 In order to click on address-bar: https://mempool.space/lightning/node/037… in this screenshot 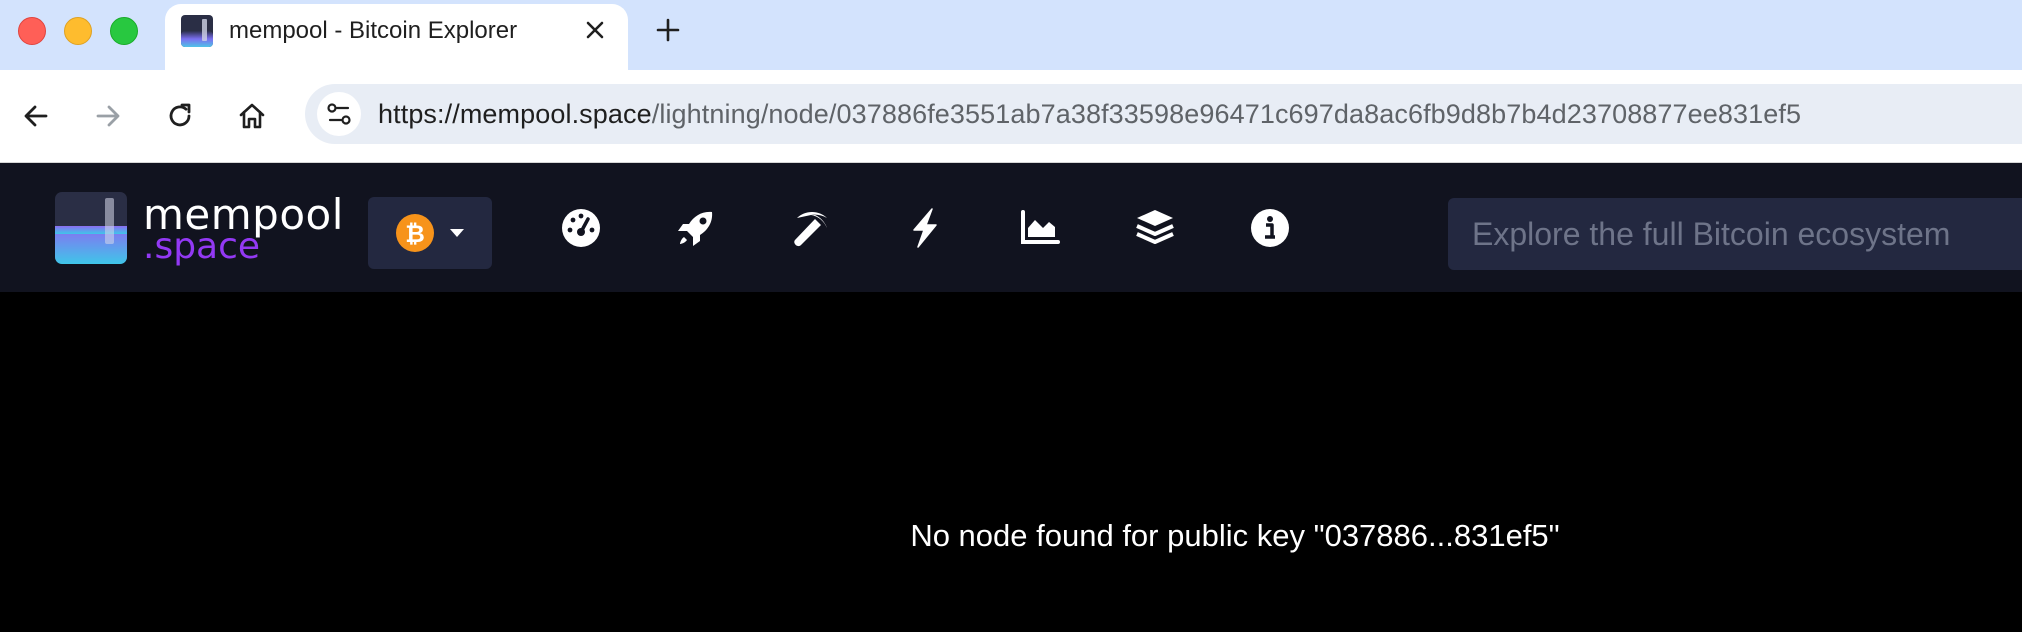, I will do `click(1163, 114)`.